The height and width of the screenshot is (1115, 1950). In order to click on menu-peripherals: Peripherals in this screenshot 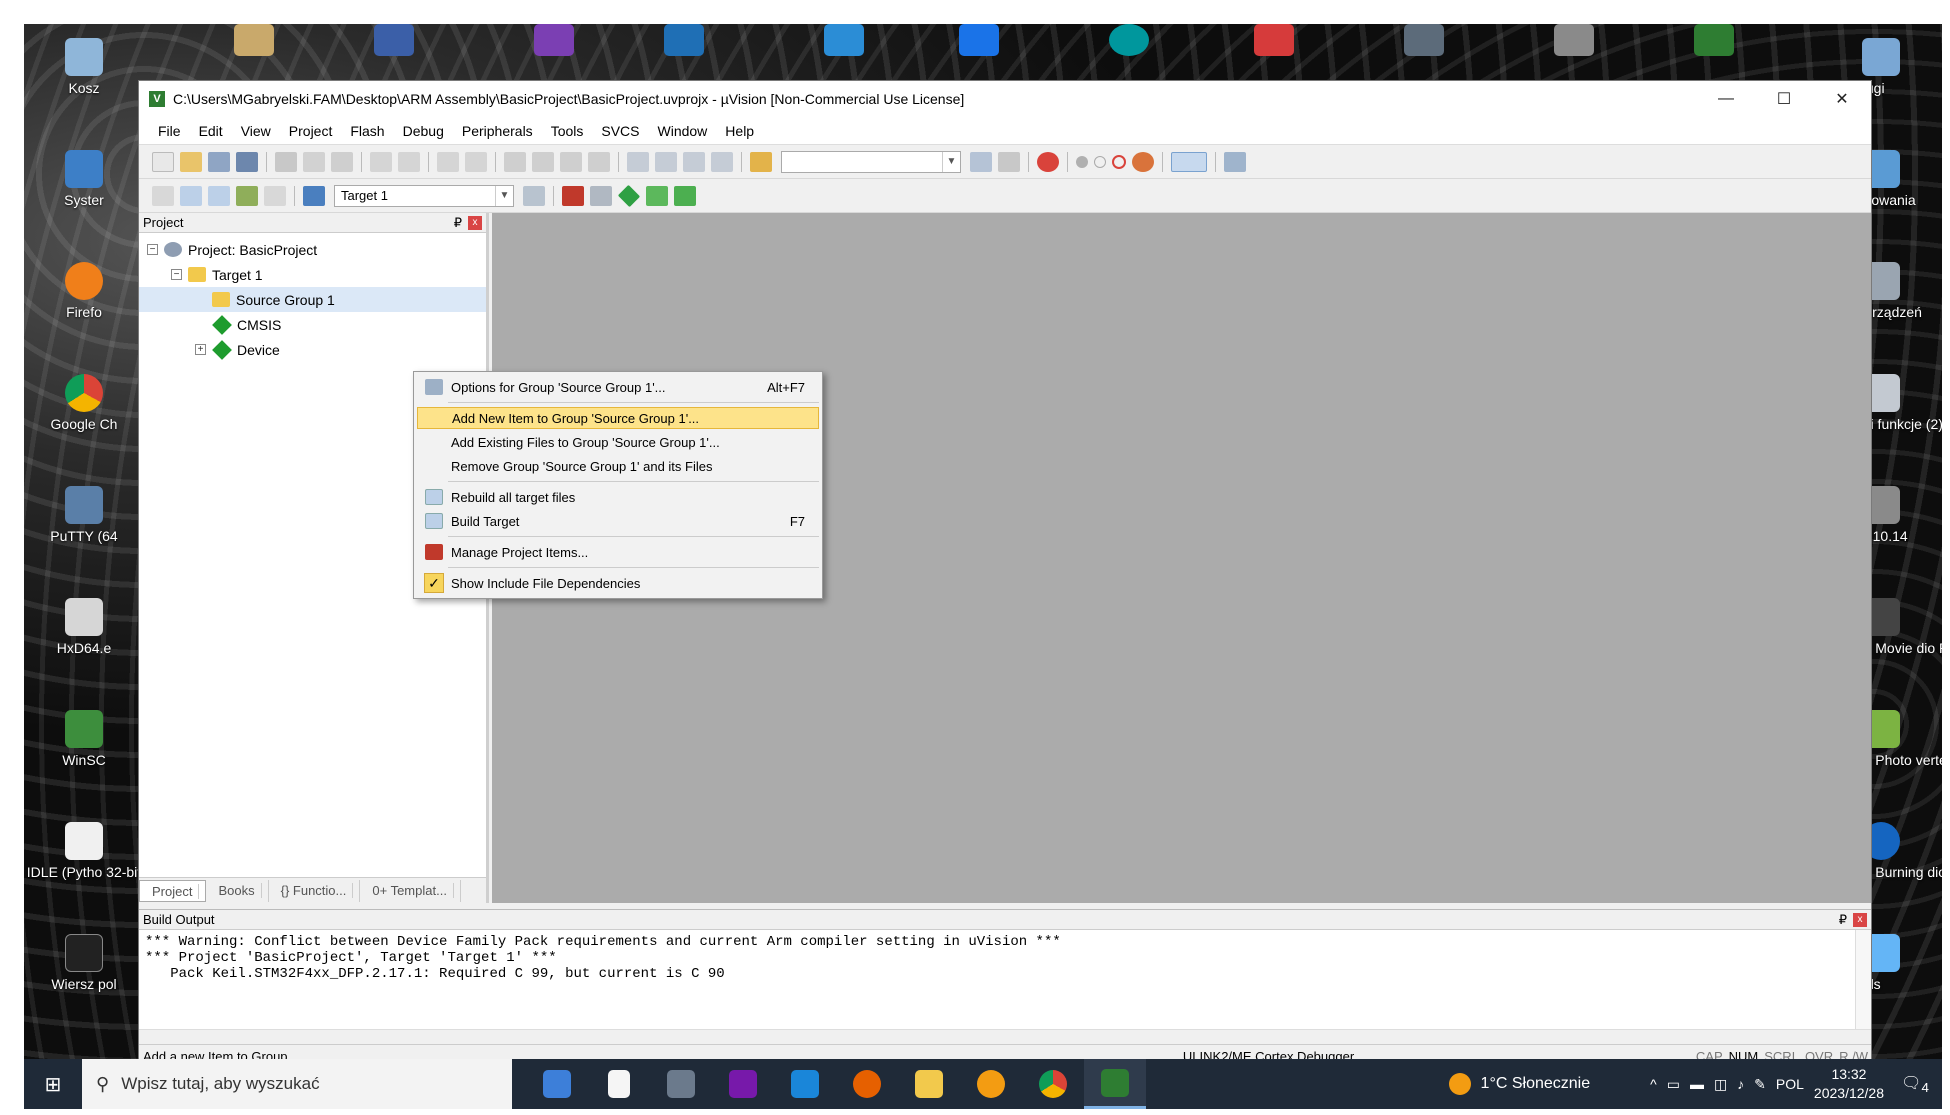, I will do `click(497, 131)`.